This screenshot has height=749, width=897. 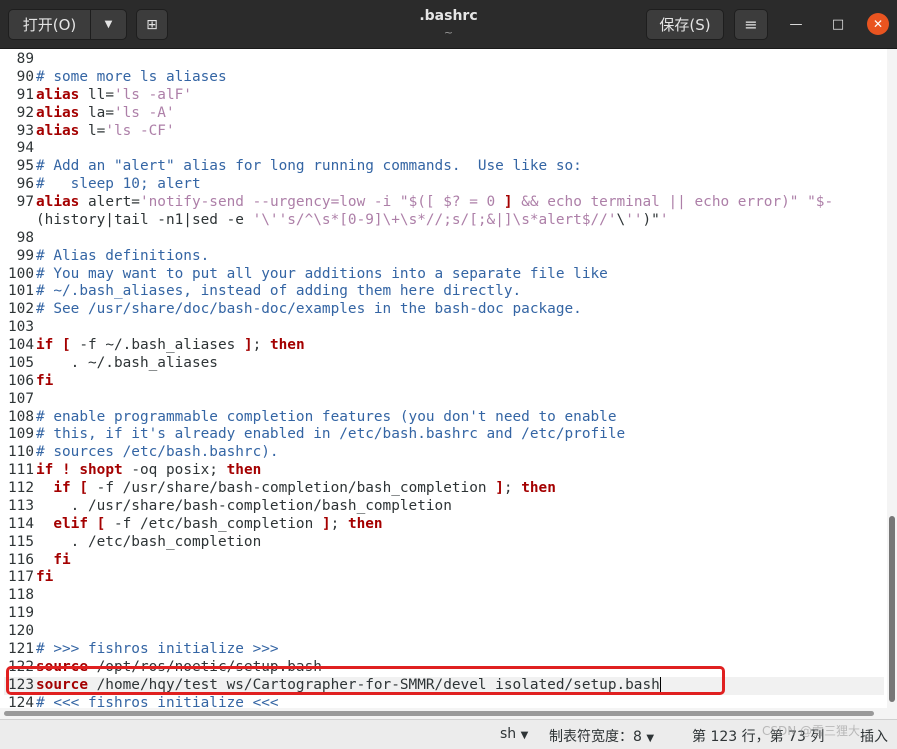 What do you see at coordinates (21, 434) in the screenshot?
I see `line-number: 109` at bounding box center [21, 434].